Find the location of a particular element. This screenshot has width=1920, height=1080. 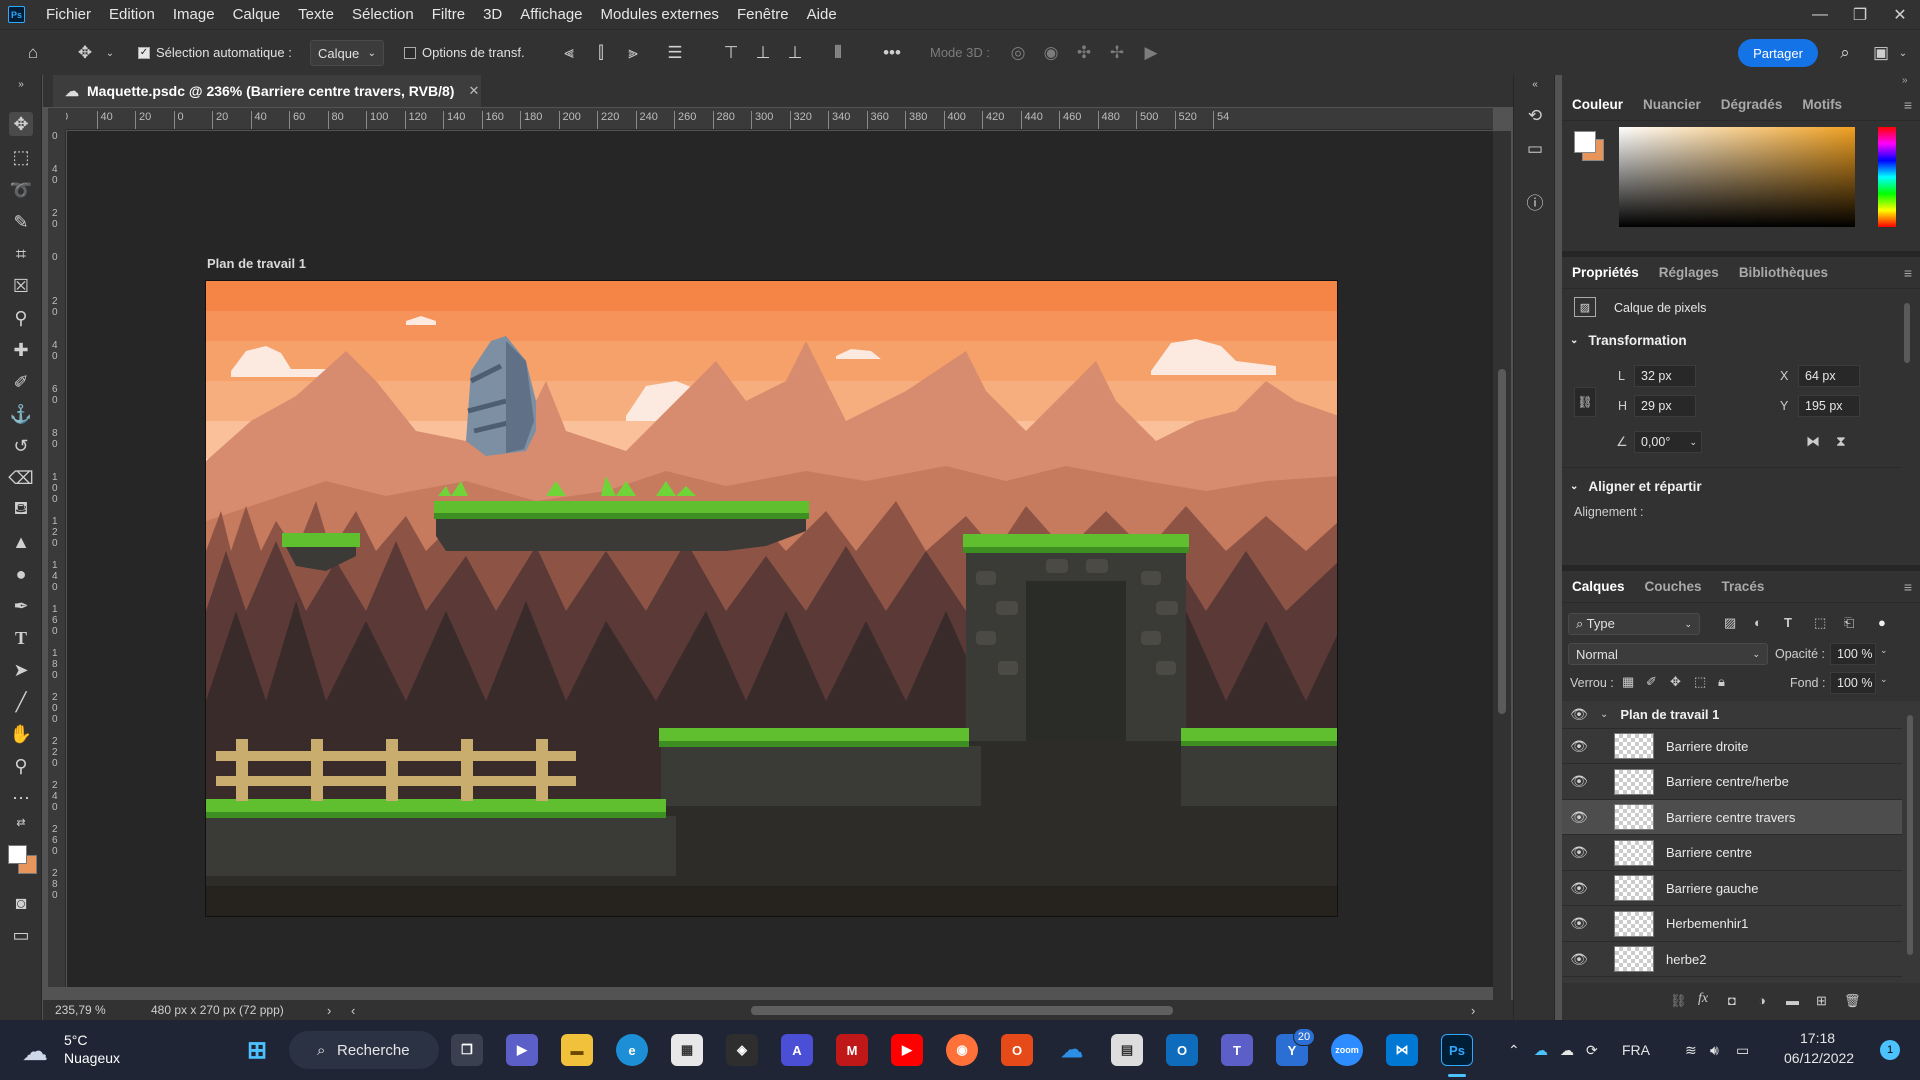

marquee-tool-icon: ⬚ is located at coordinates (21, 157).